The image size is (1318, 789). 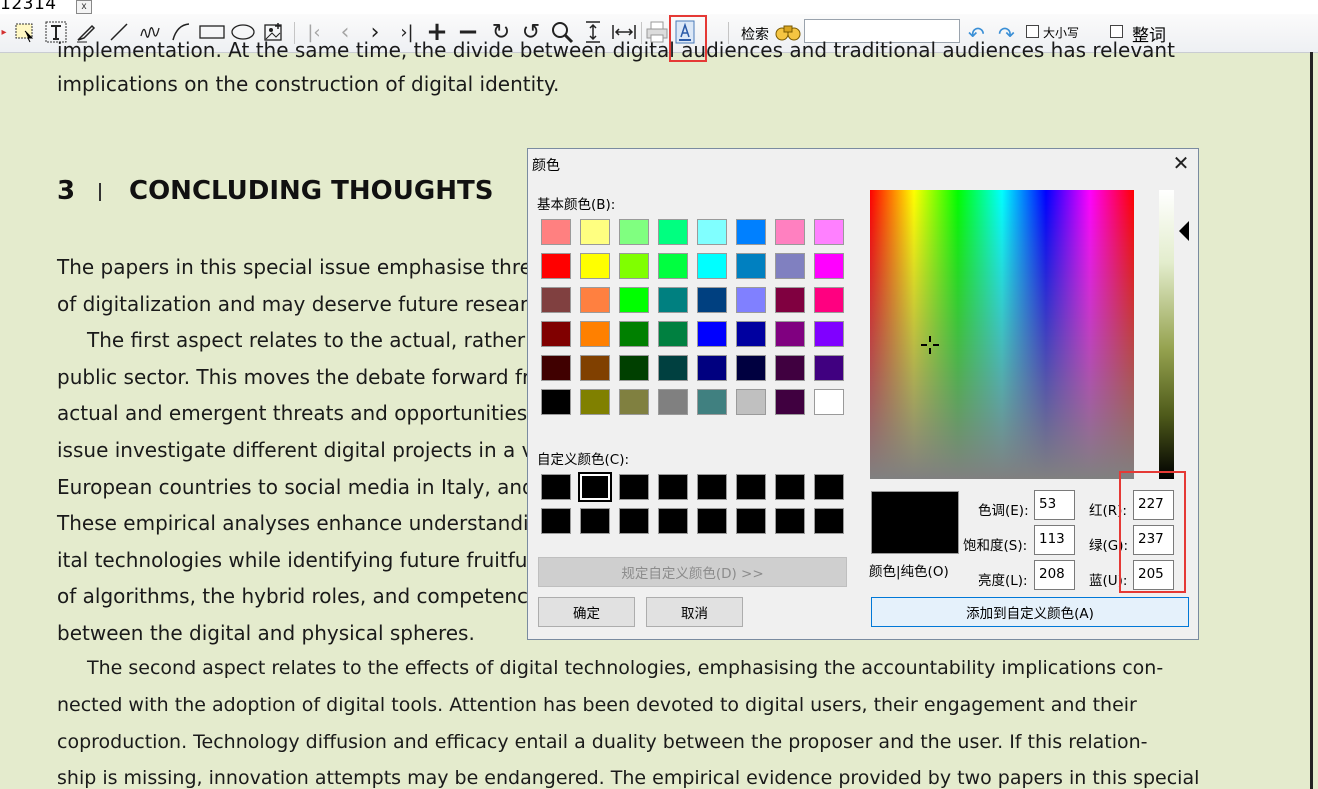 I want to click on luminance-field: 208, so click(x=1054, y=575).